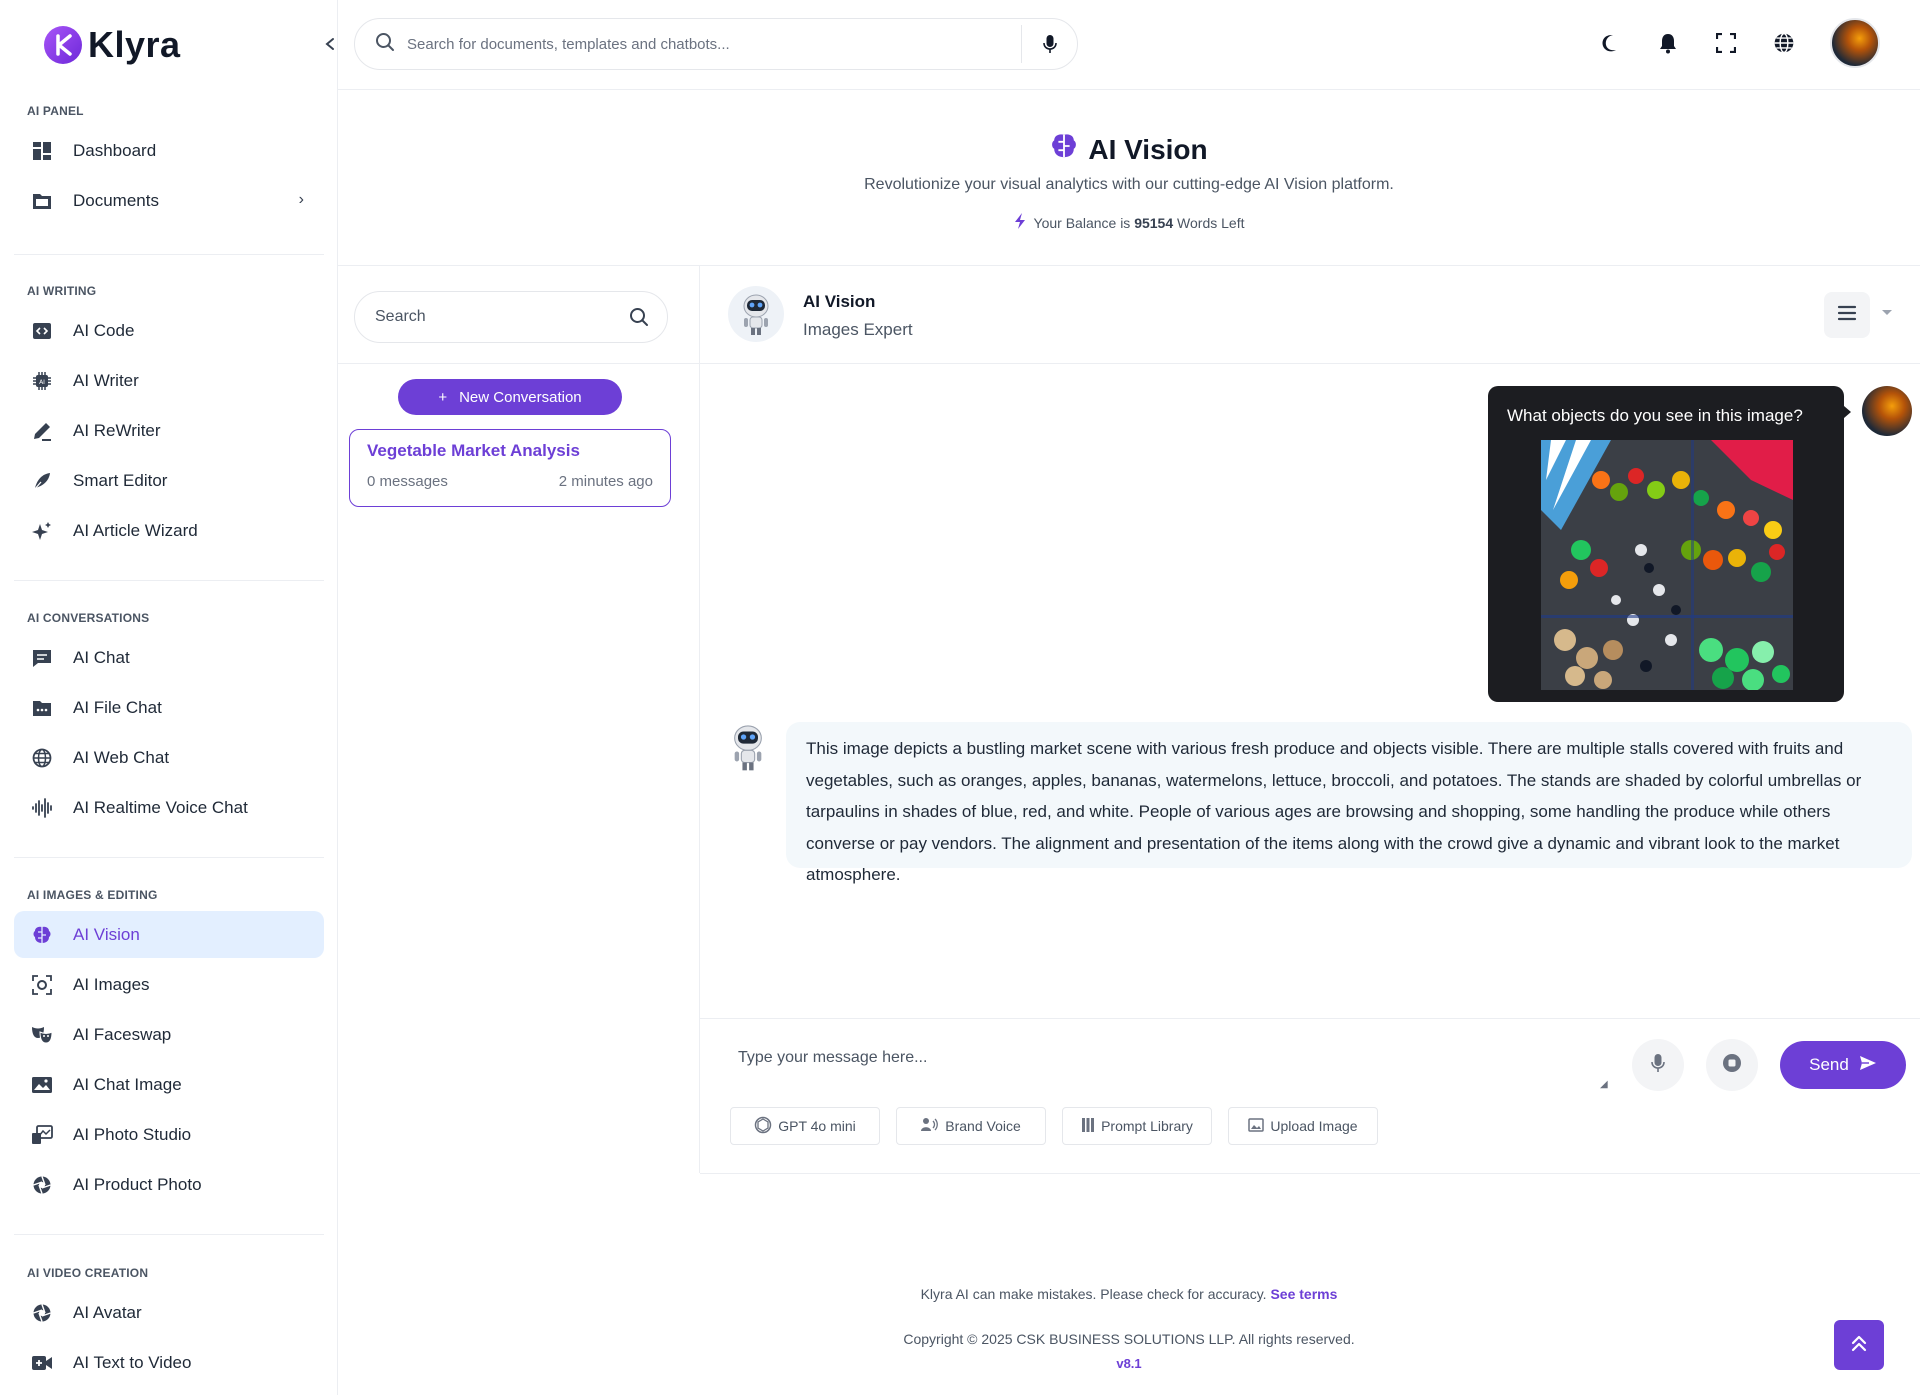 Image resolution: width=1920 pixels, height=1395 pixels. I want to click on paper-plane-icon, so click(1868, 1065).